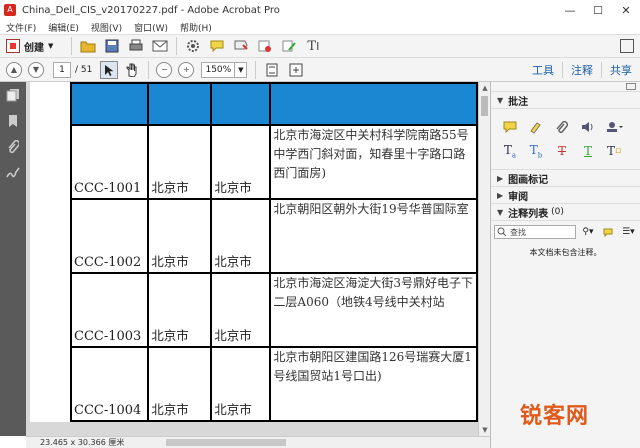  I want to click on strikethrough-icon: T, so click(562, 151).